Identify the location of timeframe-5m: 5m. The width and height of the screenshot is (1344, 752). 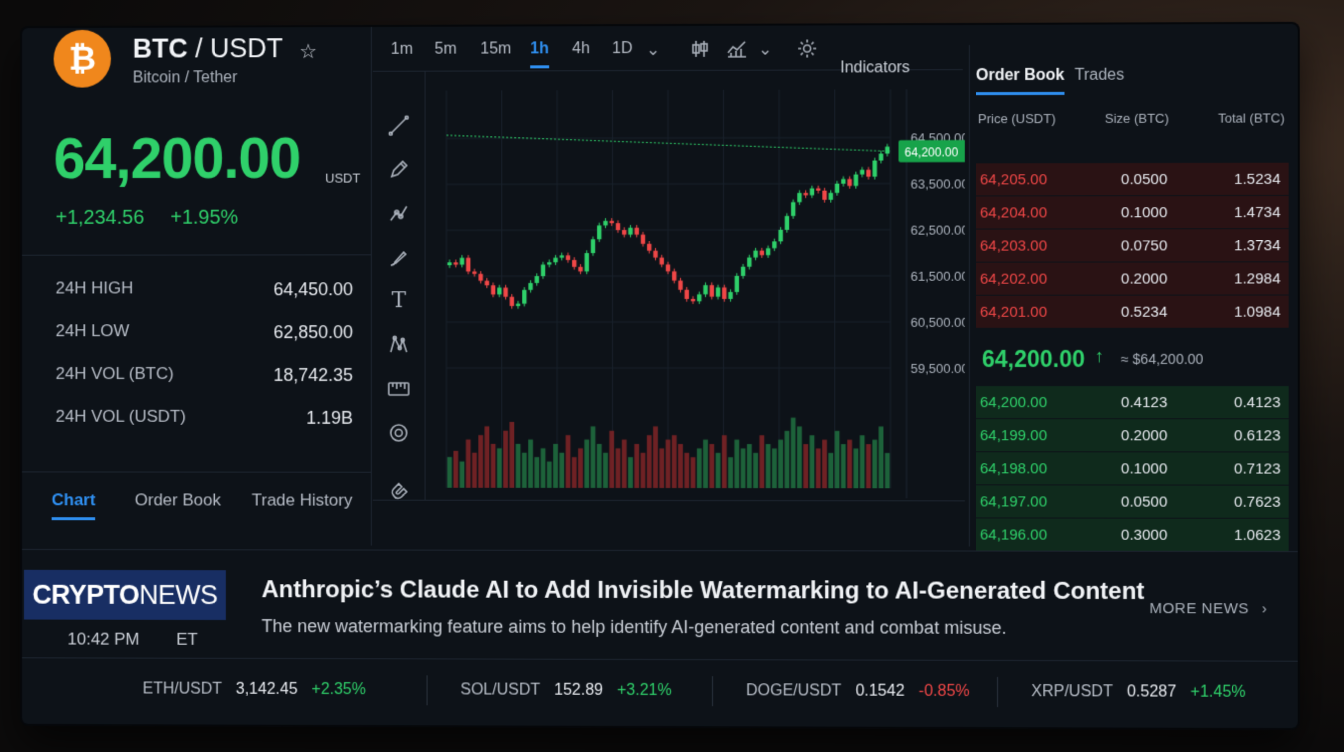
(446, 50).